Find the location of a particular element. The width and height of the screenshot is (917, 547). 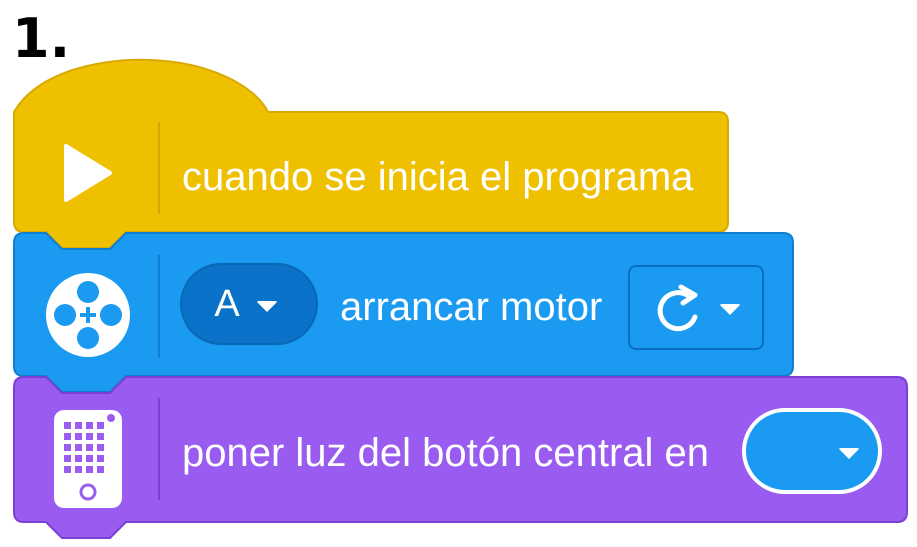

motor-port-value: A is located at coordinates (227, 303).